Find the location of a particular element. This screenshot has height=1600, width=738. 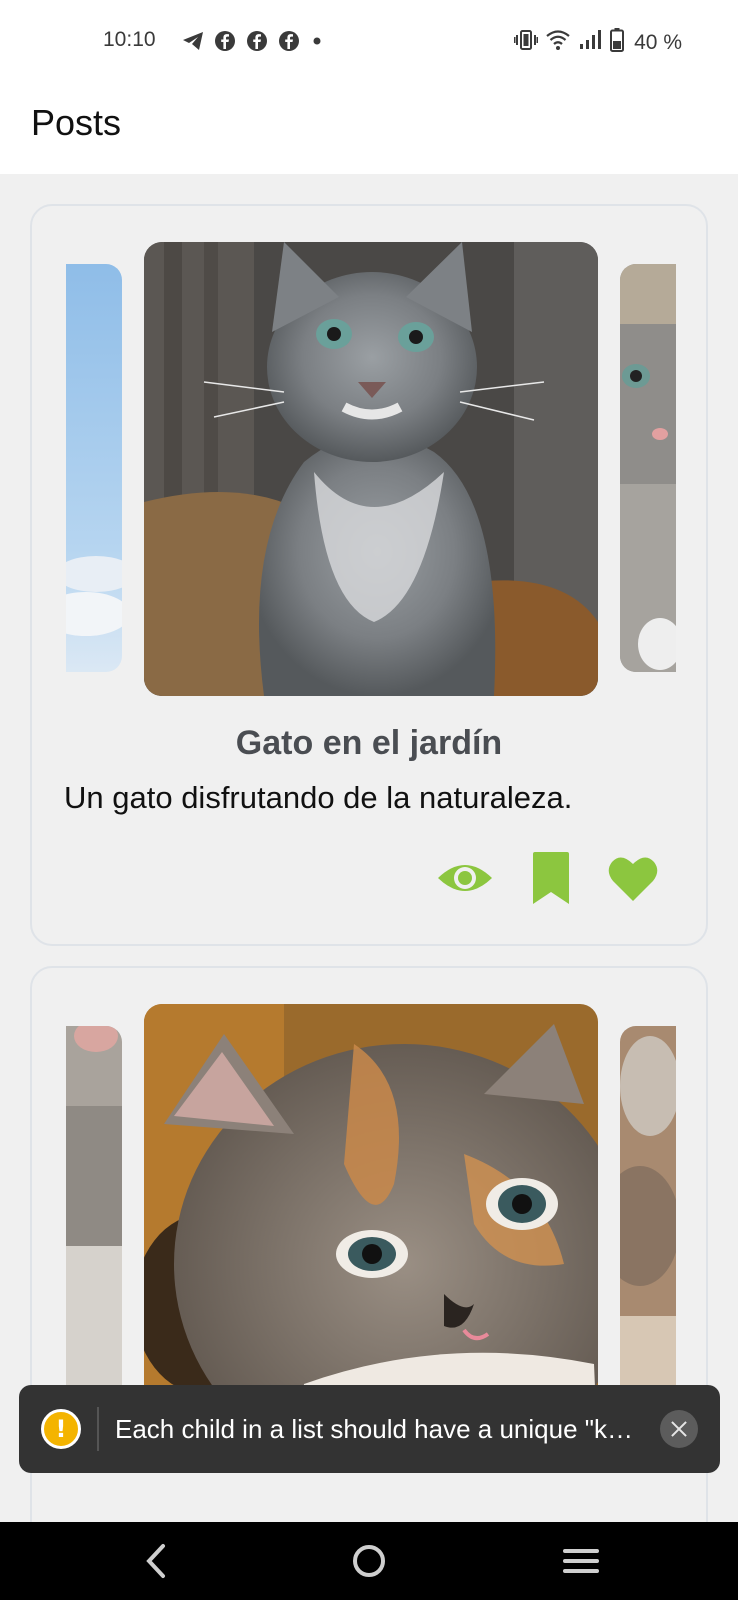

home-icon is located at coordinates (369, 1561).